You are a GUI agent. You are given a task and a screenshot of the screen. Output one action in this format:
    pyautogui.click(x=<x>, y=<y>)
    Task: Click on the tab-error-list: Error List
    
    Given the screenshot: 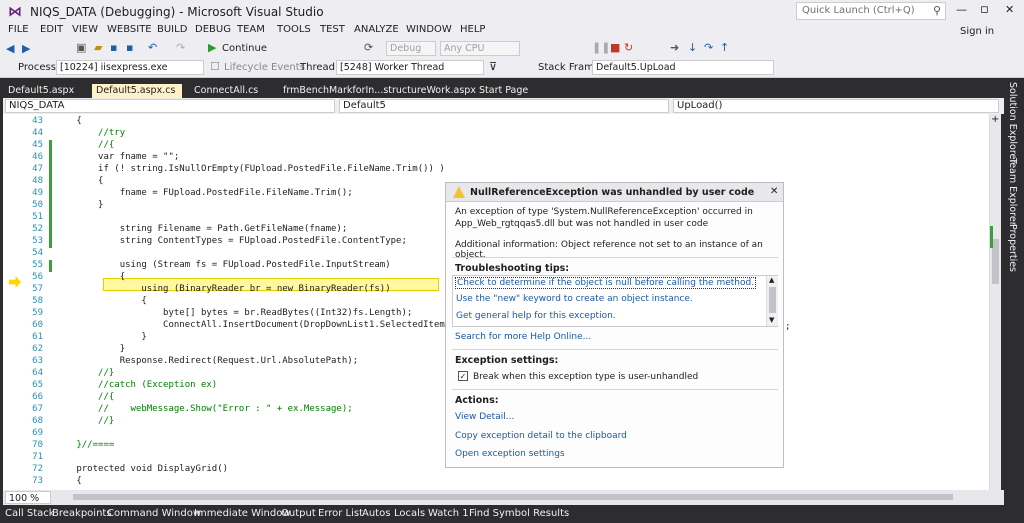 What is the action you would take?
    pyautogui.click(x=340, y=513)
    